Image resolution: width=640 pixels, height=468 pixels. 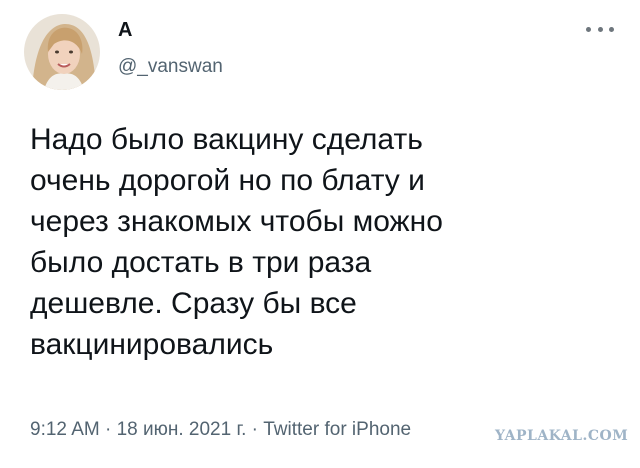 I want to click on avatar, so click(x=62, y=52).